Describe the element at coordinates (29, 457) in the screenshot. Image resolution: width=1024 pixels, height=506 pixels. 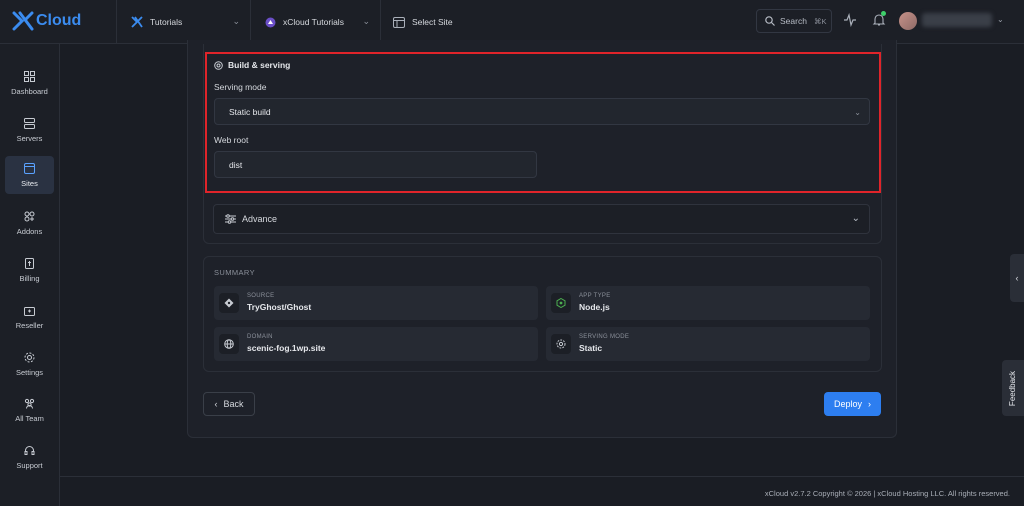
I see `sidebar-item-support: Support` at that location.